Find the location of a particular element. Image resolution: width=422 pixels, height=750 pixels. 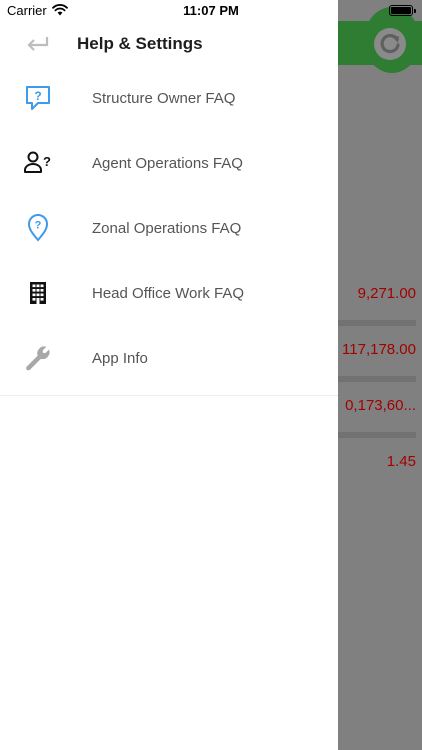

wrench-icon is located at coordinates (38, 358).